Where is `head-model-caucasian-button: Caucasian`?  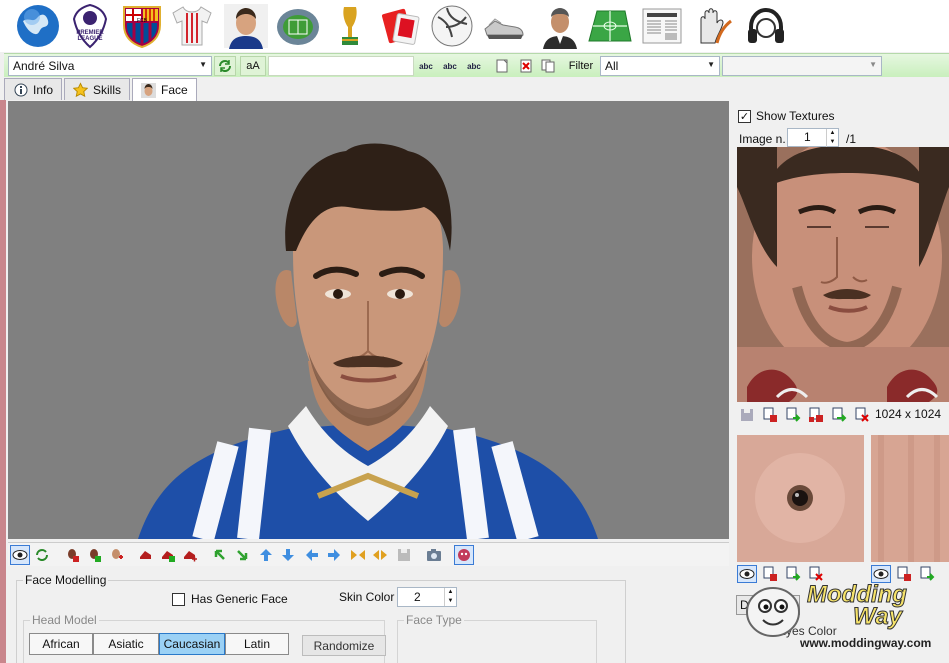
head-model-caucasian-button: Caucasian is located at coordinates (192, 644).